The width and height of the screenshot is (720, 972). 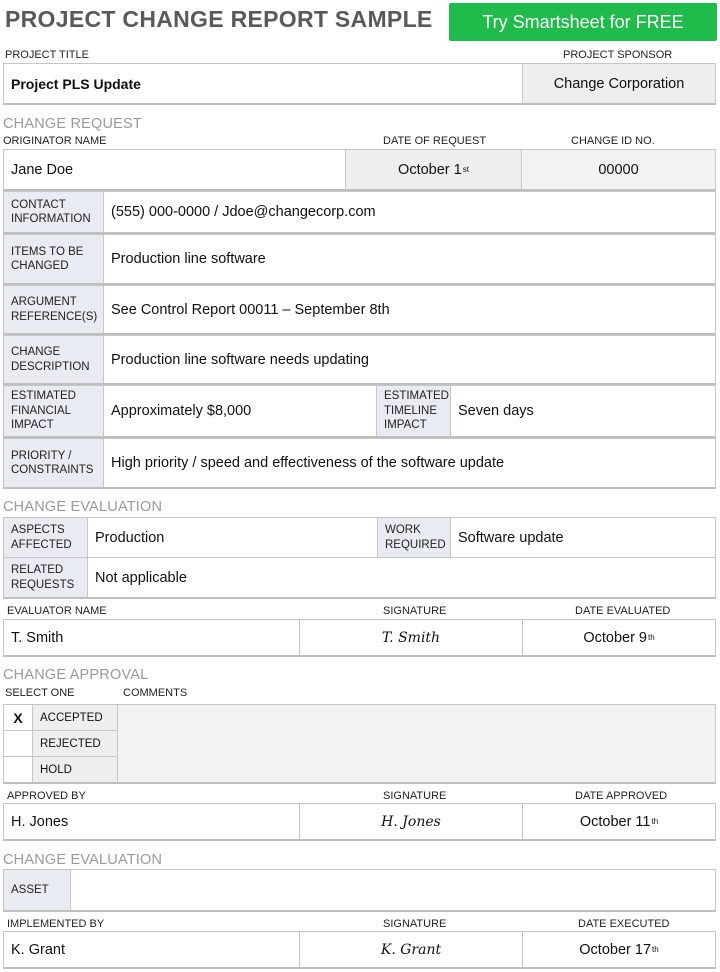 I want to click on accepted-option: ACCEPTED, so click(x=75, y=718).